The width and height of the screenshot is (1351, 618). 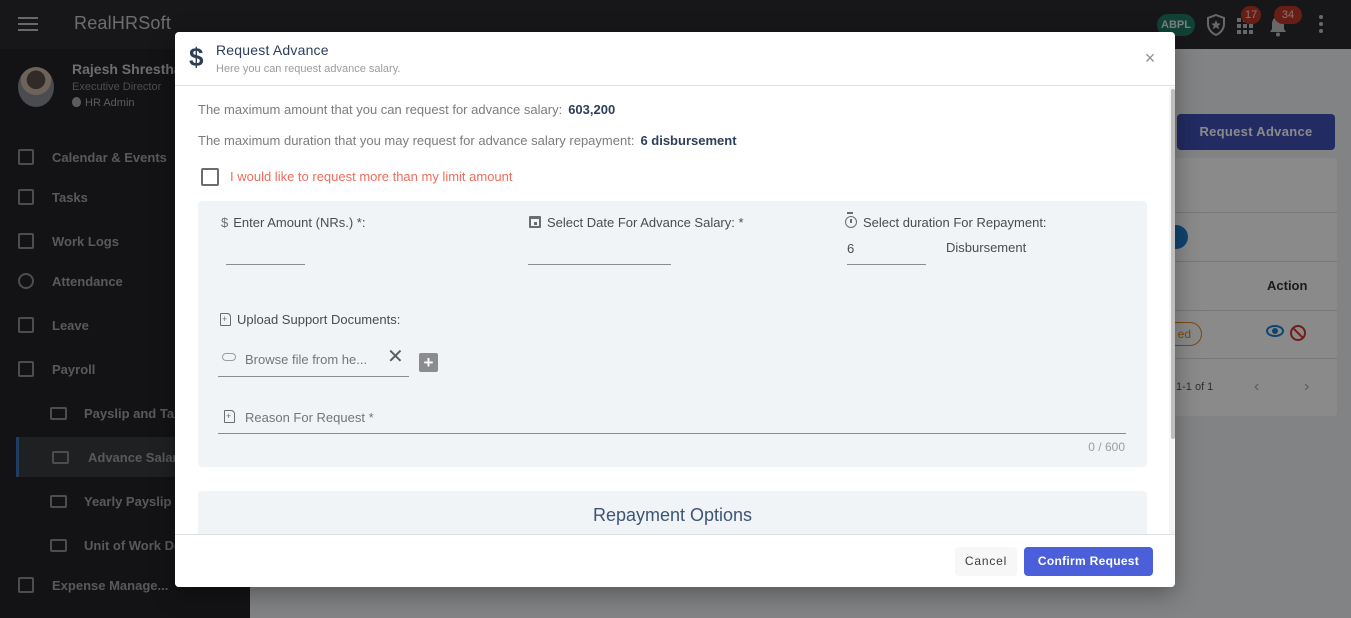 I want to click on cancel-button: Cancel, so click(x=986, y=561).